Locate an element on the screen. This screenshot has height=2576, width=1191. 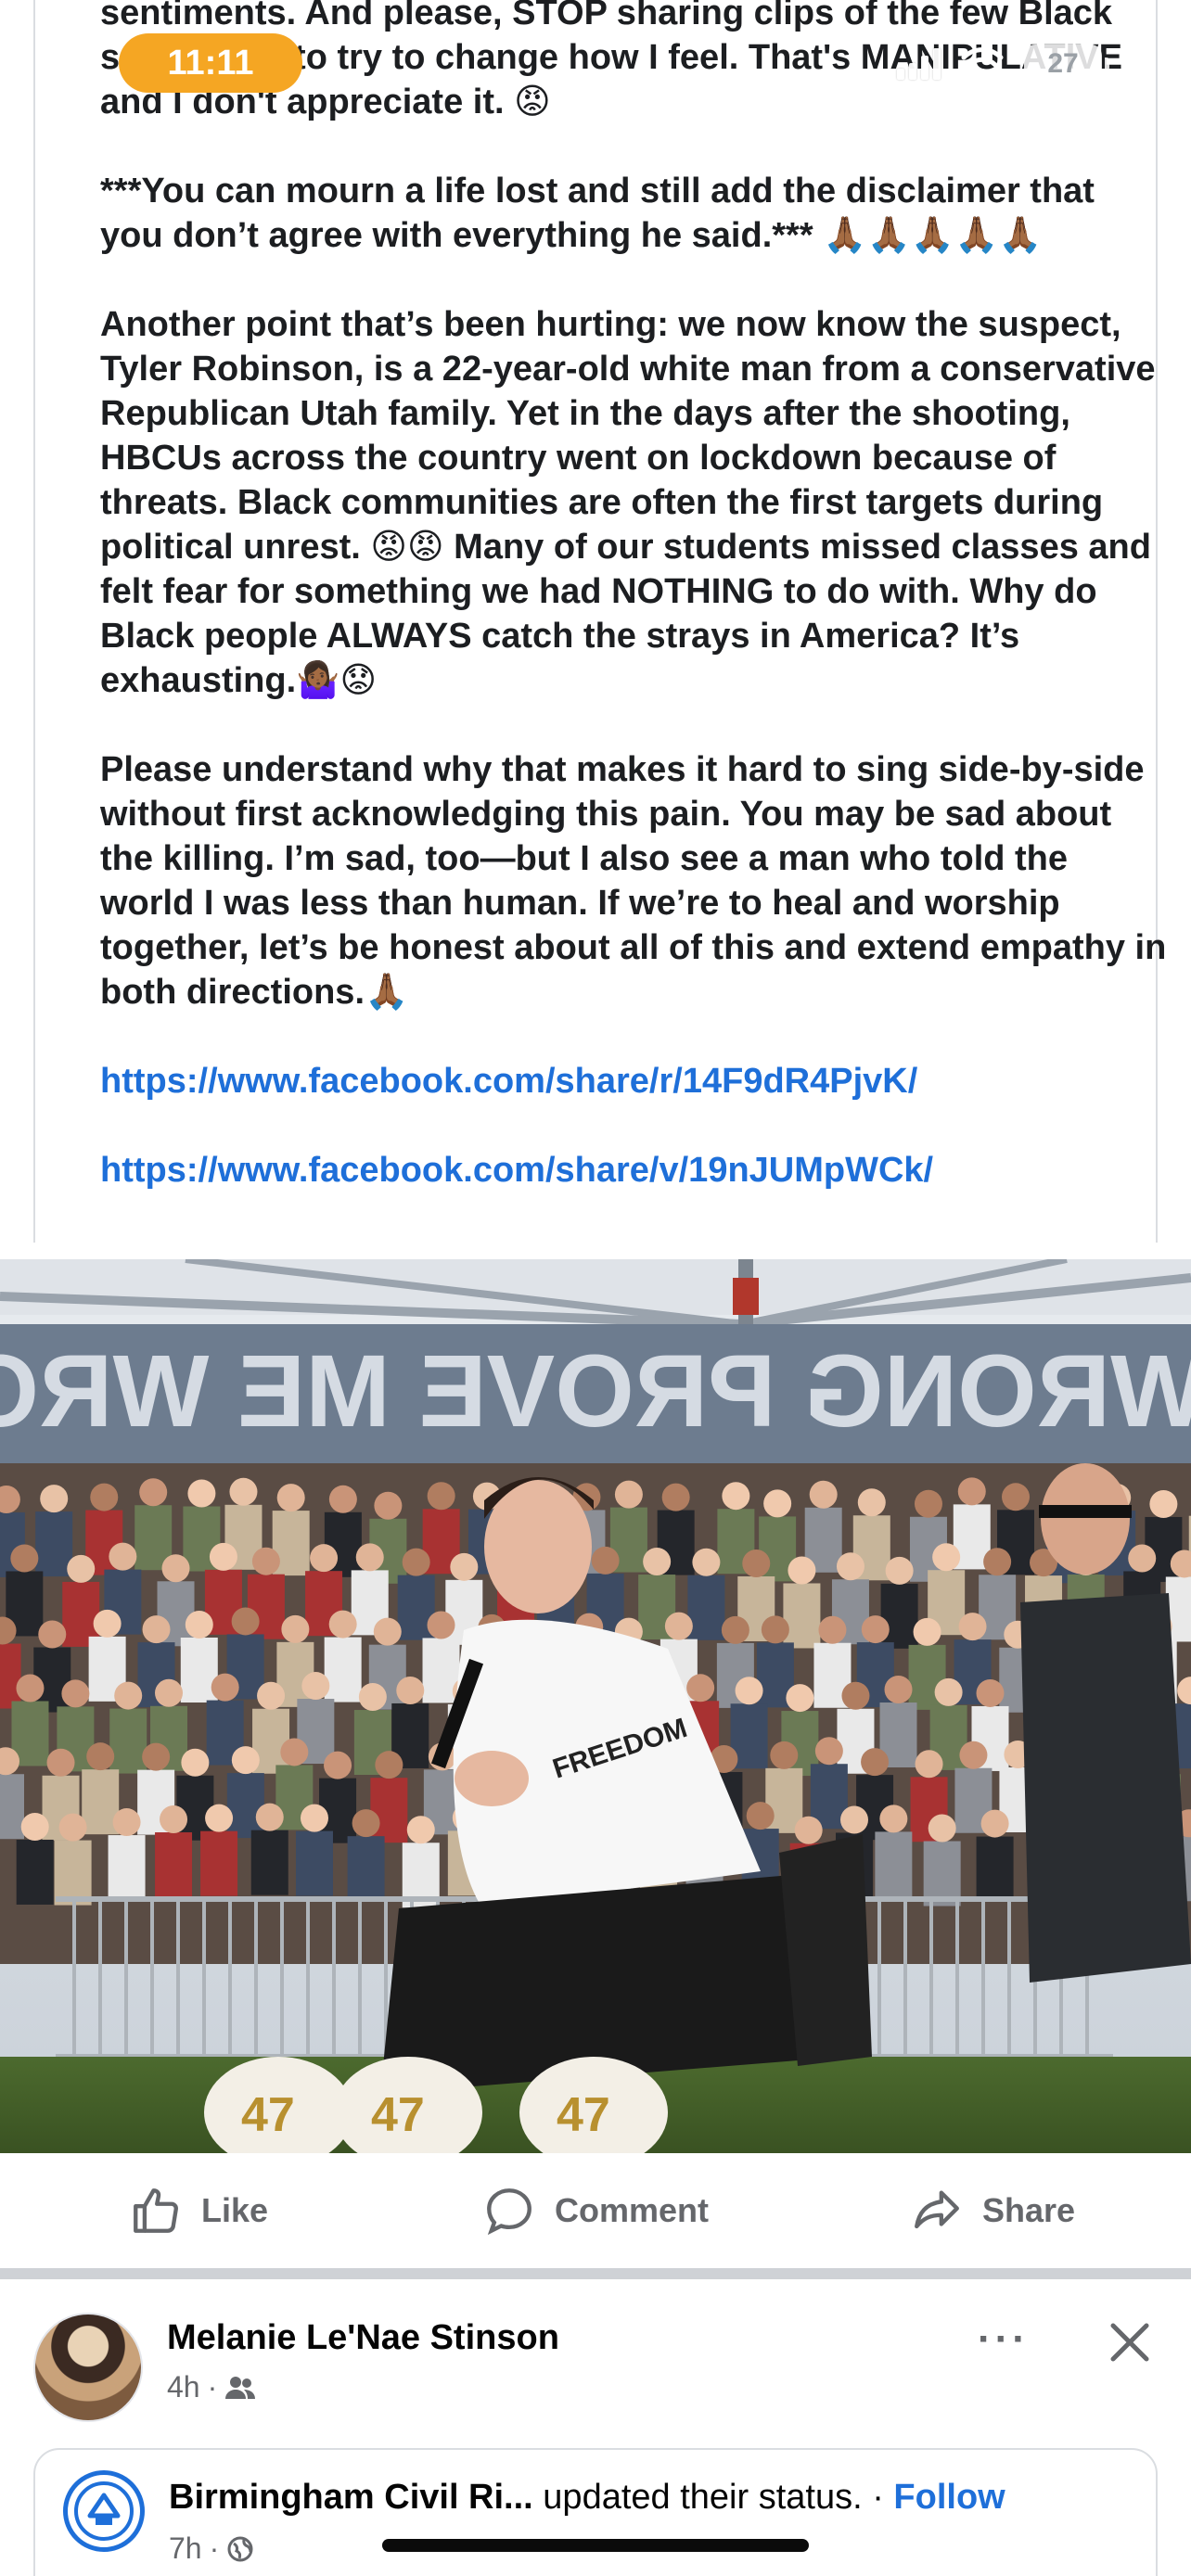
banner-text: ME WRONG PROVE ME WRONG is located at coordinates (595, 1391).